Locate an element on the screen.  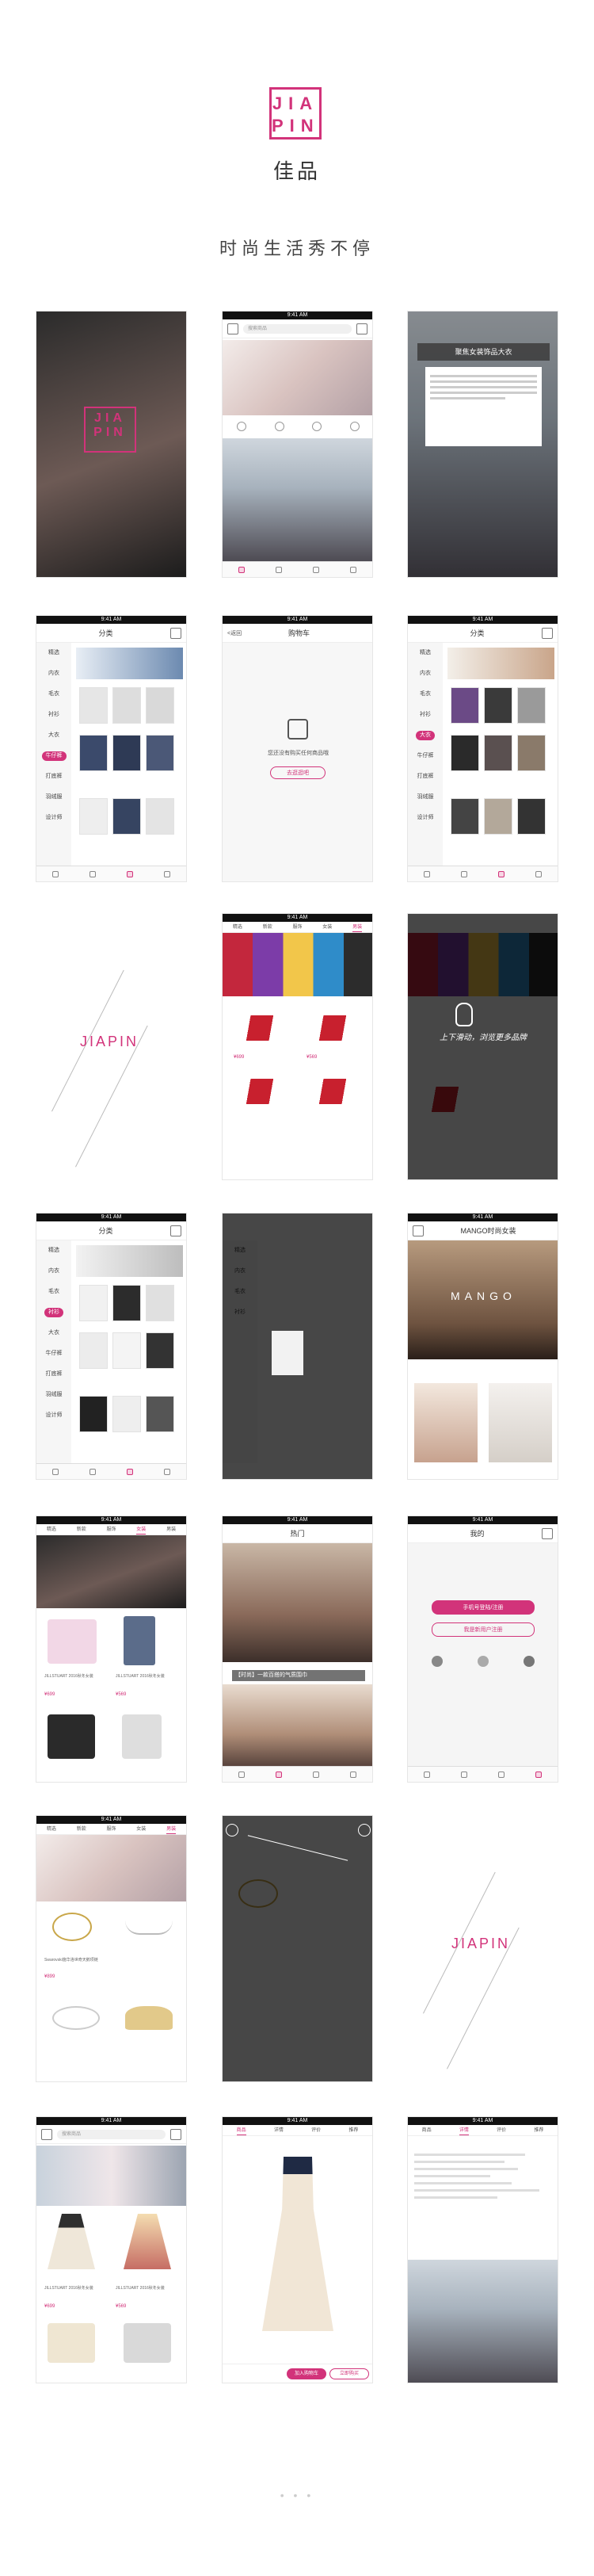
tab-active: 女装 is located at coordinates (141, 1529).